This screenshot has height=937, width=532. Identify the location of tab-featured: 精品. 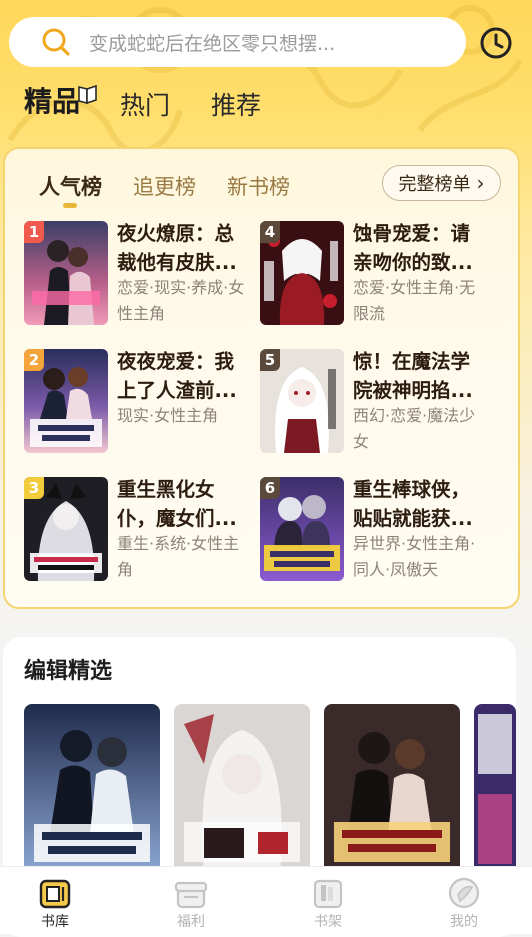
(52, 100).